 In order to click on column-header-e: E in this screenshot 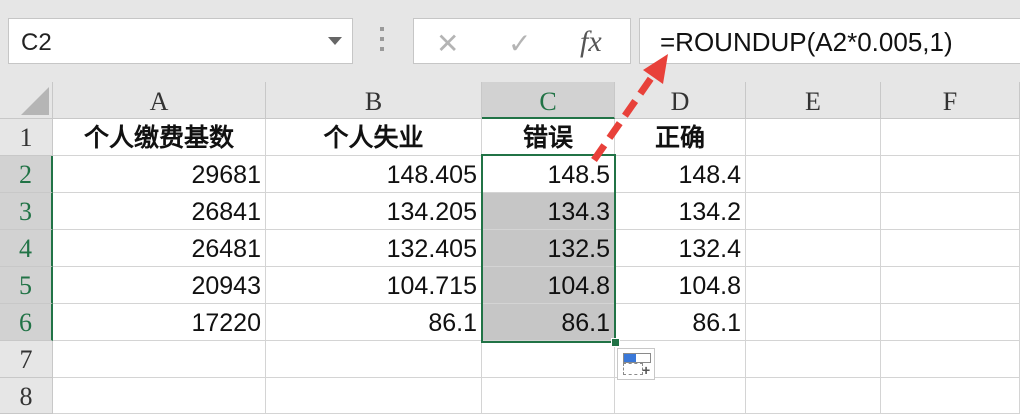, I will do `click(813, 100)`.